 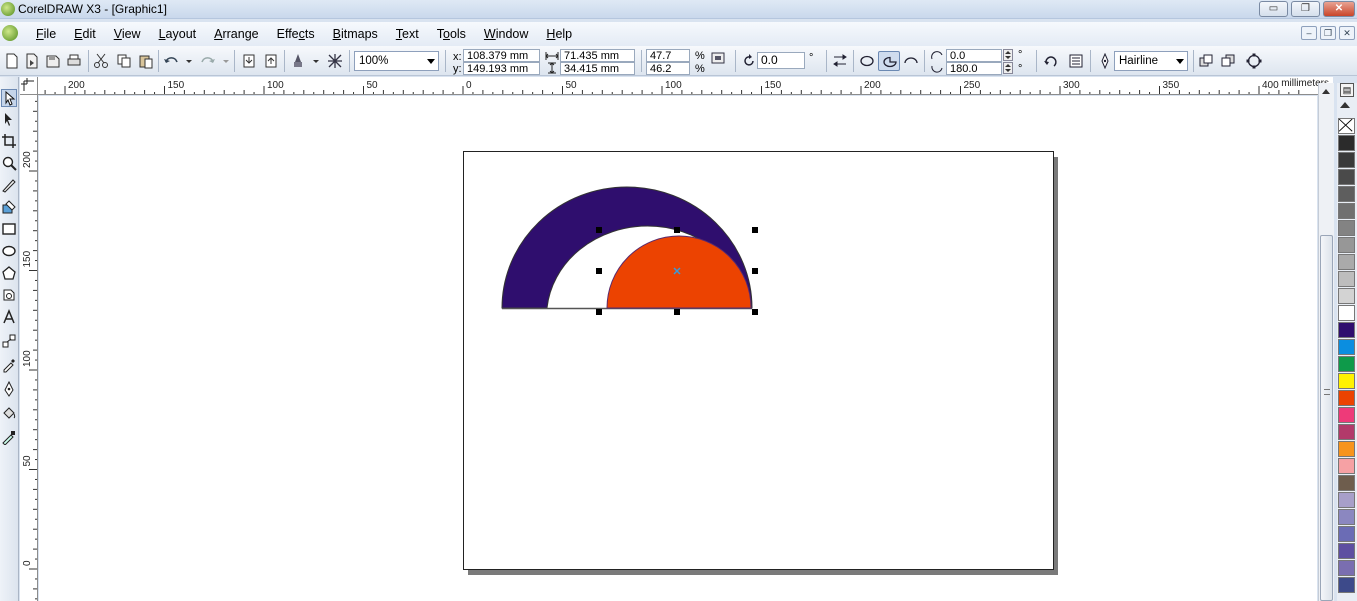 What do you see at coordinates (1339, 9) in the screenshot?
I see `close-button: ✕` at bounding box center [1339, 9].